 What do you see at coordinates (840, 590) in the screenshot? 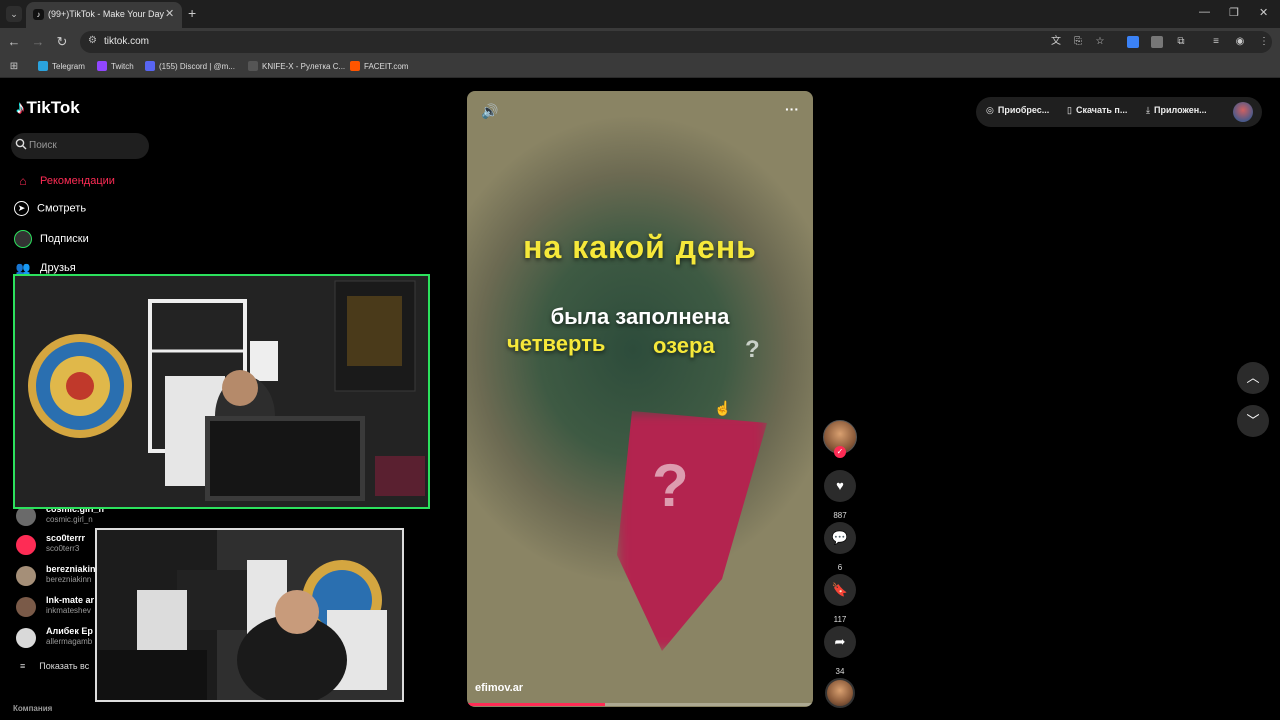
I see `bookmark-icon: 🔖` at bounding box center [840, 590].